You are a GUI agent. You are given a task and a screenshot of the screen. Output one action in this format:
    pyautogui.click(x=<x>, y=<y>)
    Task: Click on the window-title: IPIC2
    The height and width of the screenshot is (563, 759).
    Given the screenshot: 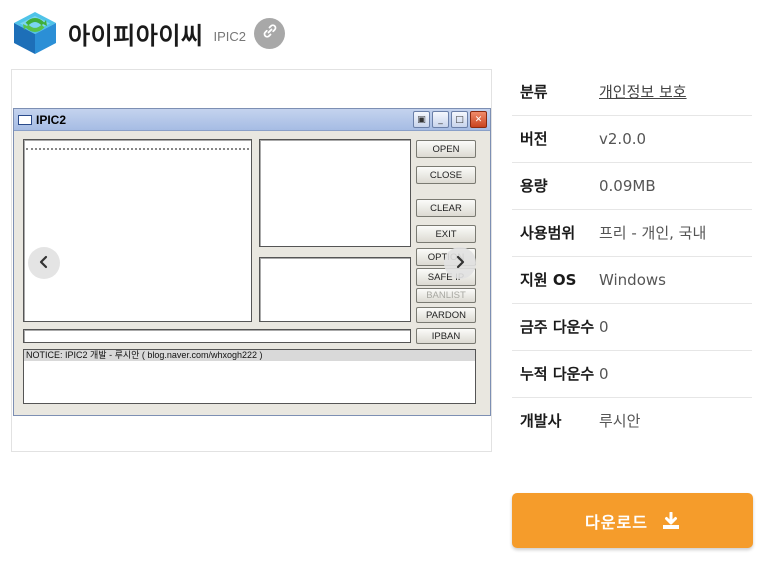 What is the action you would take?
    pyautogui.click(x=51, y=119)
    